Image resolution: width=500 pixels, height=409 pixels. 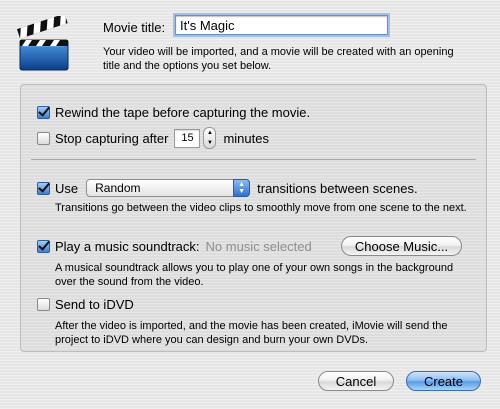 What do you see at coordinates (168, 188) in the screenshot?
I see `transition-select: Random ▲ ▼` at bounding box center [168, 188].